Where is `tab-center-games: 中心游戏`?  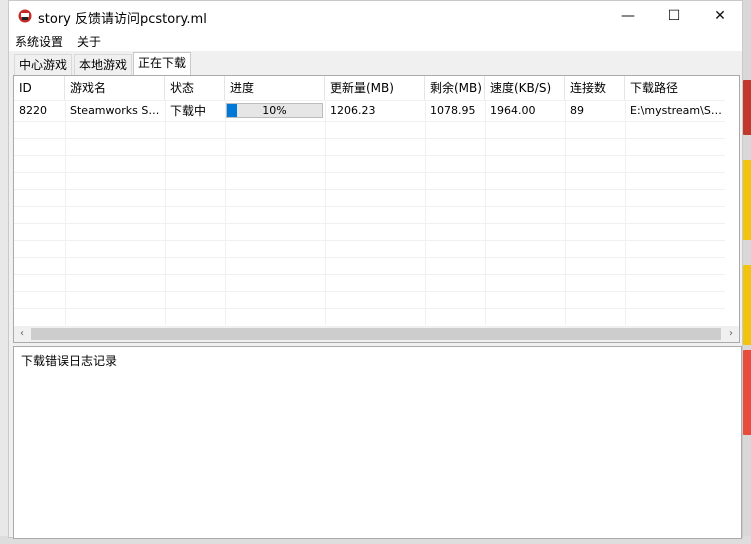
tab-center-games: 中心游戏 is located at coordinates (43, 64).